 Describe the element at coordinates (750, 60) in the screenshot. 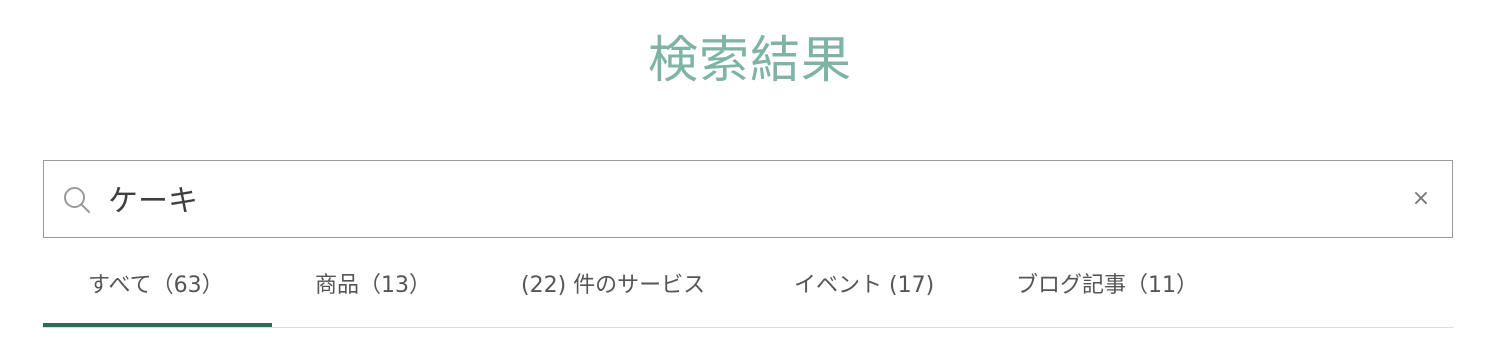

I see `page-title: 検索結果` at that location.